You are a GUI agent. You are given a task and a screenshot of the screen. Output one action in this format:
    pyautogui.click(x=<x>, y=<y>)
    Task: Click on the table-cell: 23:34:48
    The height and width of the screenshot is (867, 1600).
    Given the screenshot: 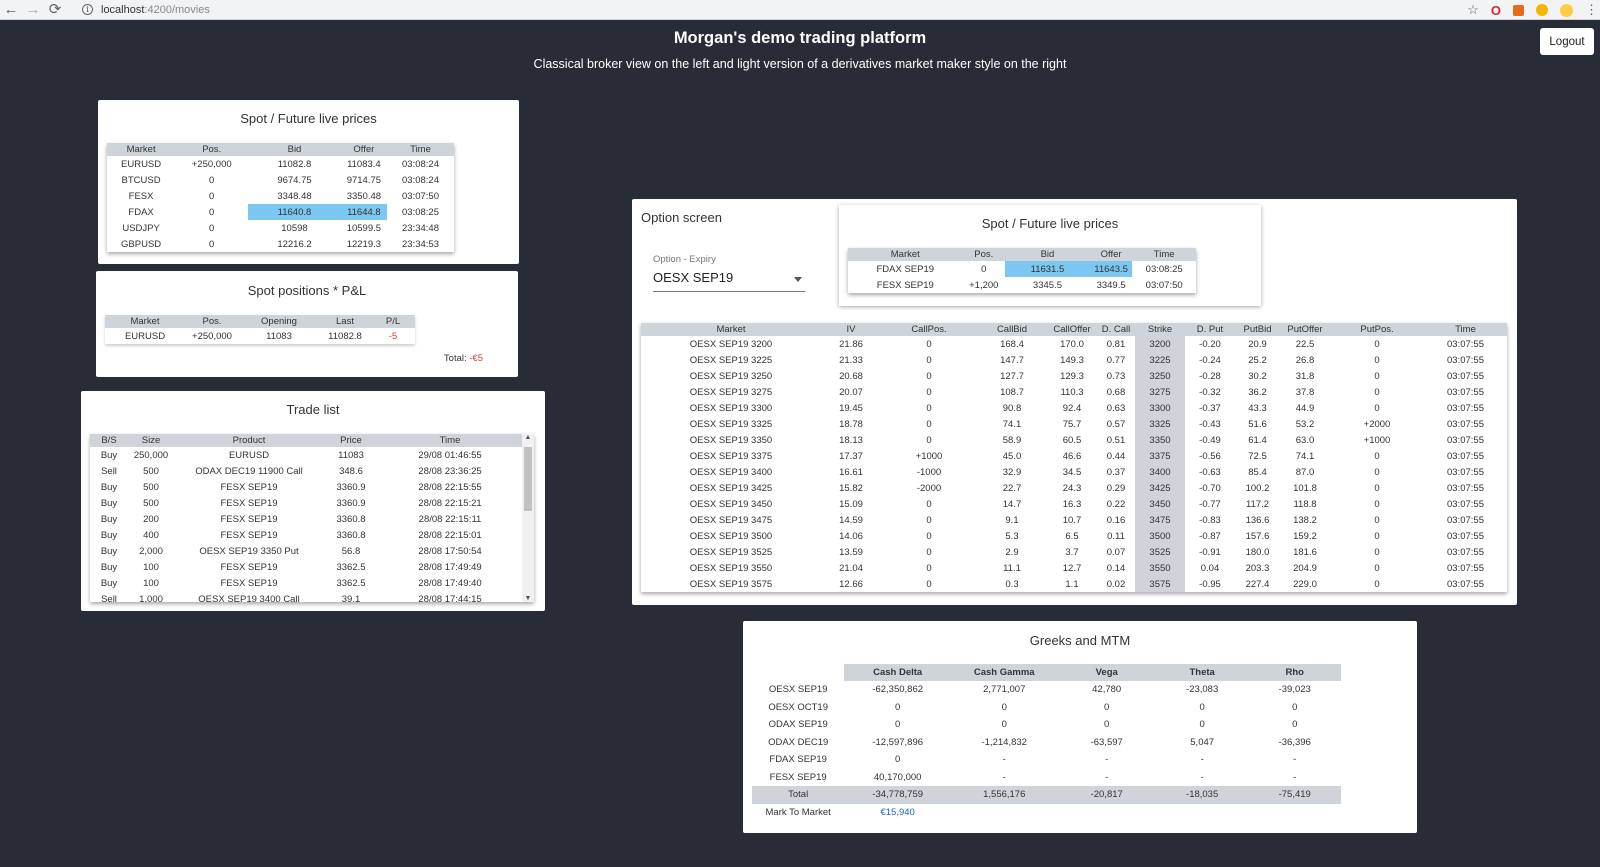 What is the action you would take?
    pyautogui.click(x=420, y=228)
    